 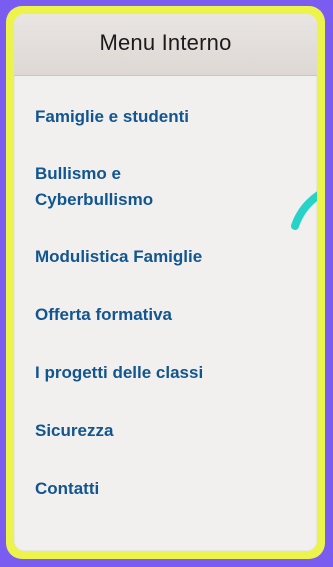 I want to click on menu-link-famiglie-e-studenti: Famiglie e studenti, so click(x=176, y=117).